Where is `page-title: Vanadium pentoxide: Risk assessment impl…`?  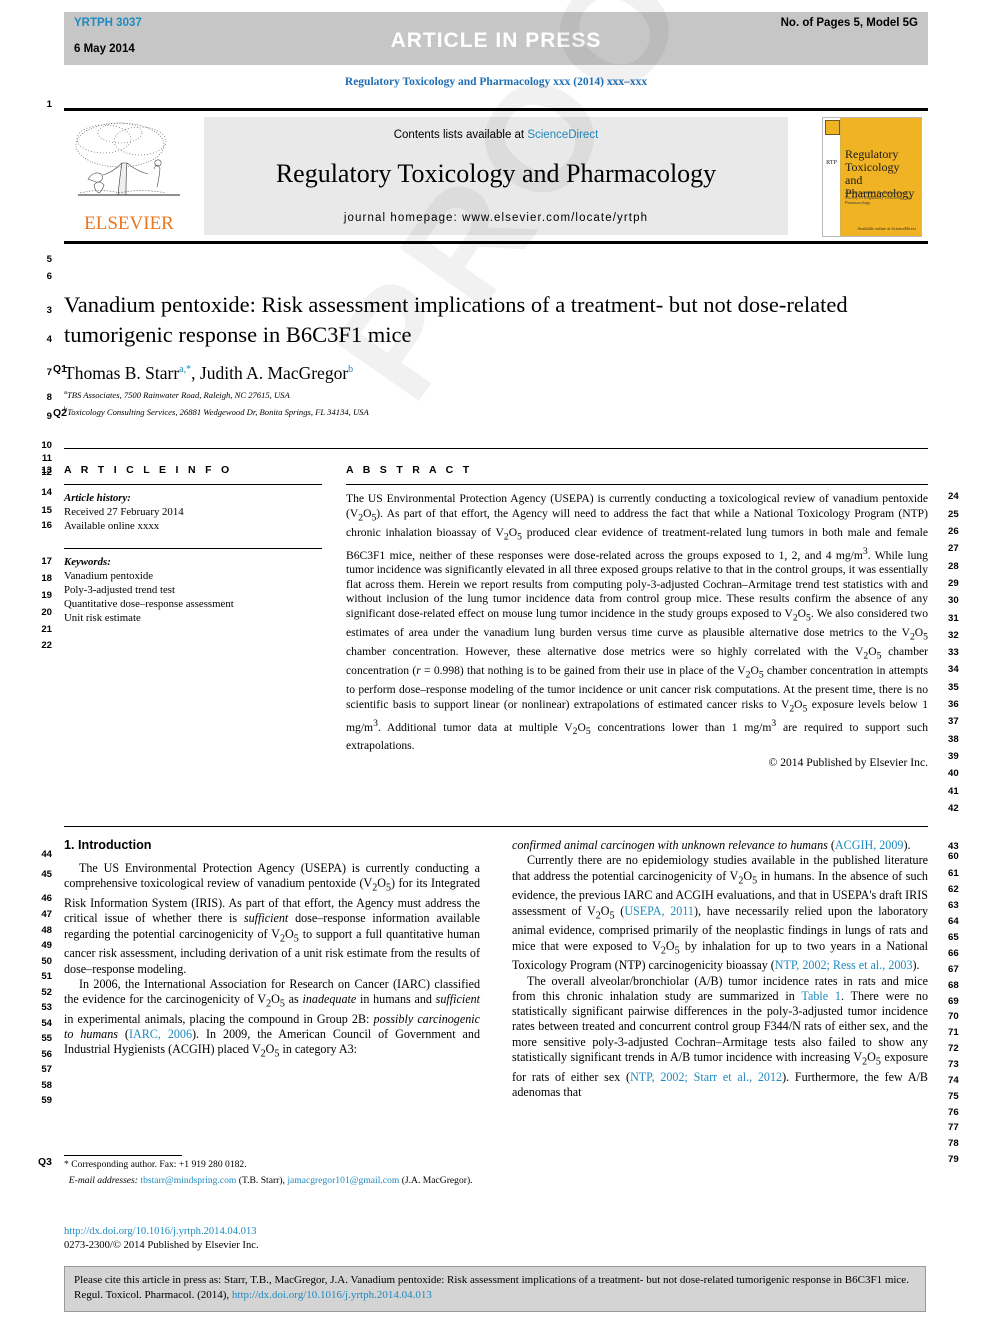 page-title: Vanadium pentoxide: Risk assessment impl… is located at coordinates (456, 319).